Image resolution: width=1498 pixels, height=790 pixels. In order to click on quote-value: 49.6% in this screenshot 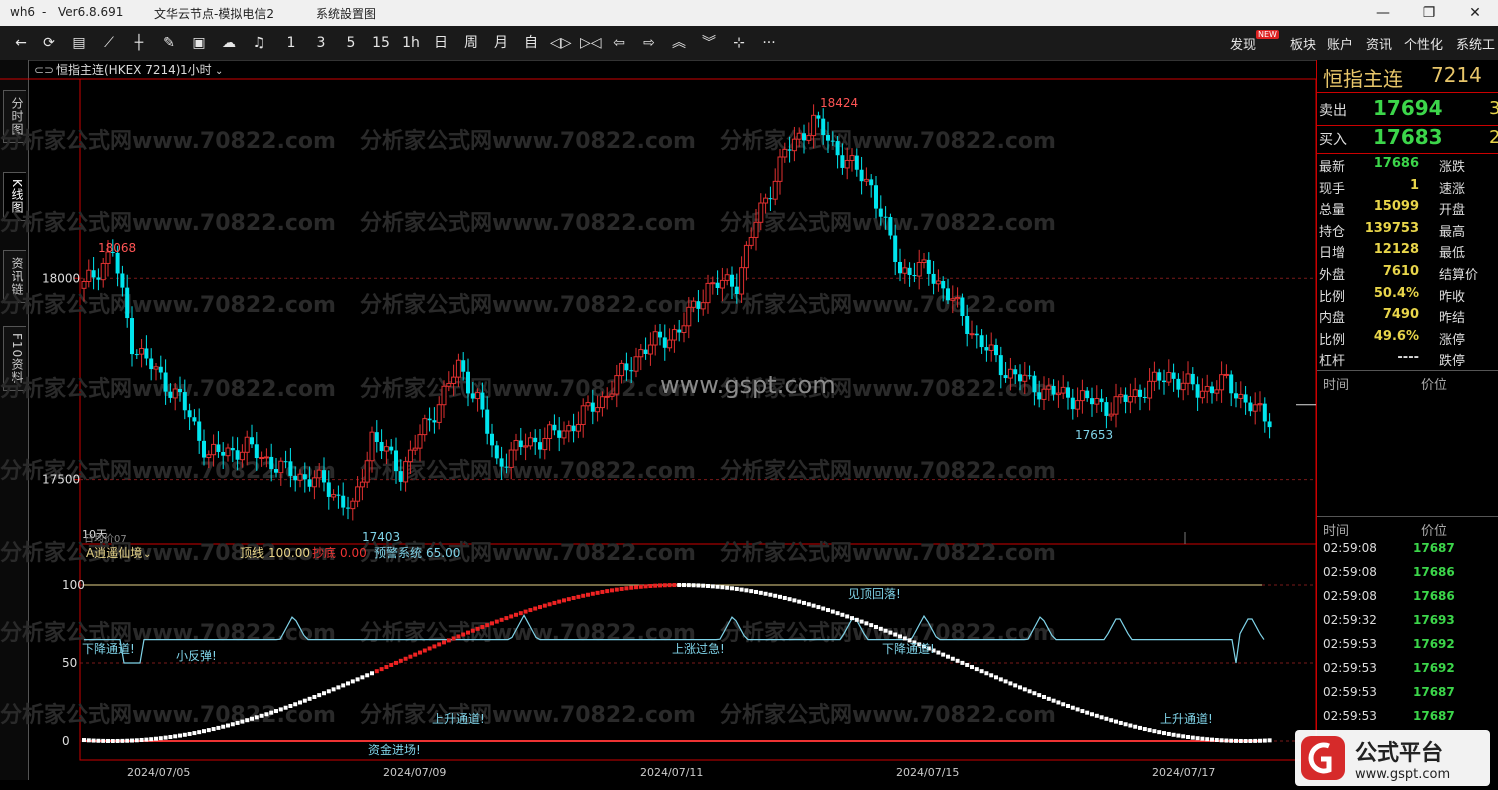, I will do `click(1396, 336)`.